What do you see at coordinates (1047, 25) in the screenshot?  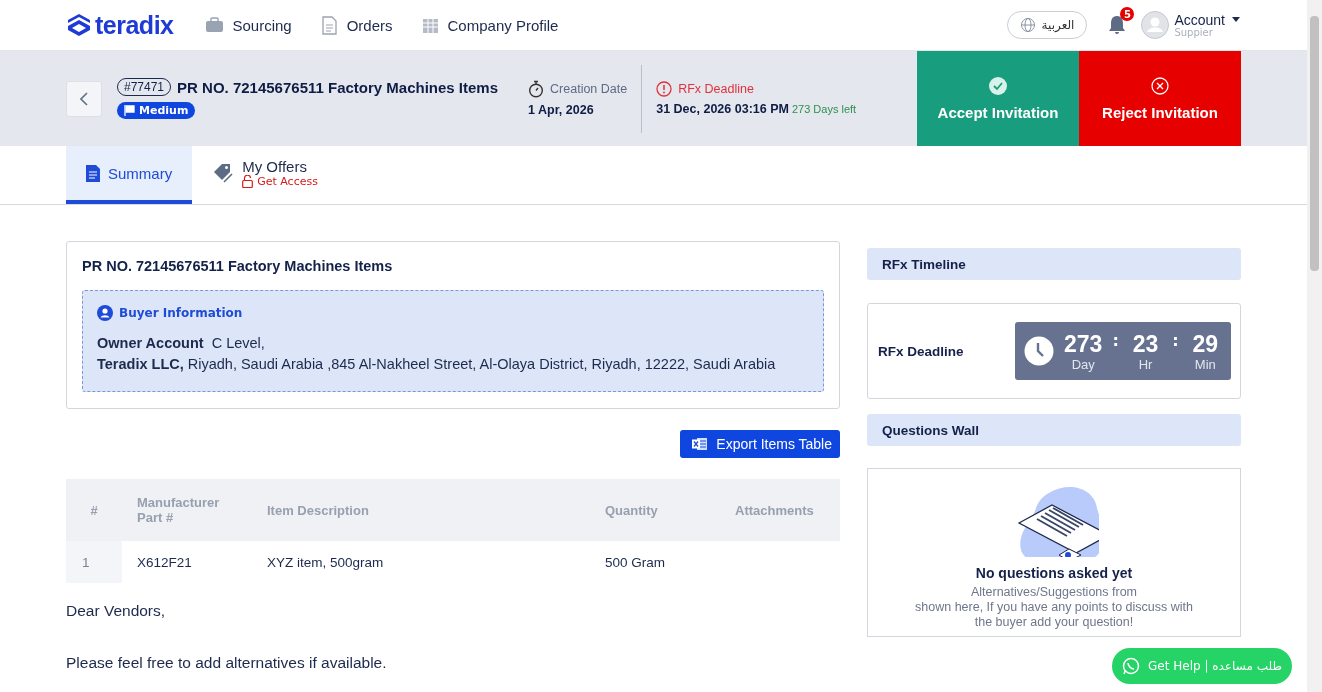 I see `language-button: العربية` at bounding box center [1047, 25].